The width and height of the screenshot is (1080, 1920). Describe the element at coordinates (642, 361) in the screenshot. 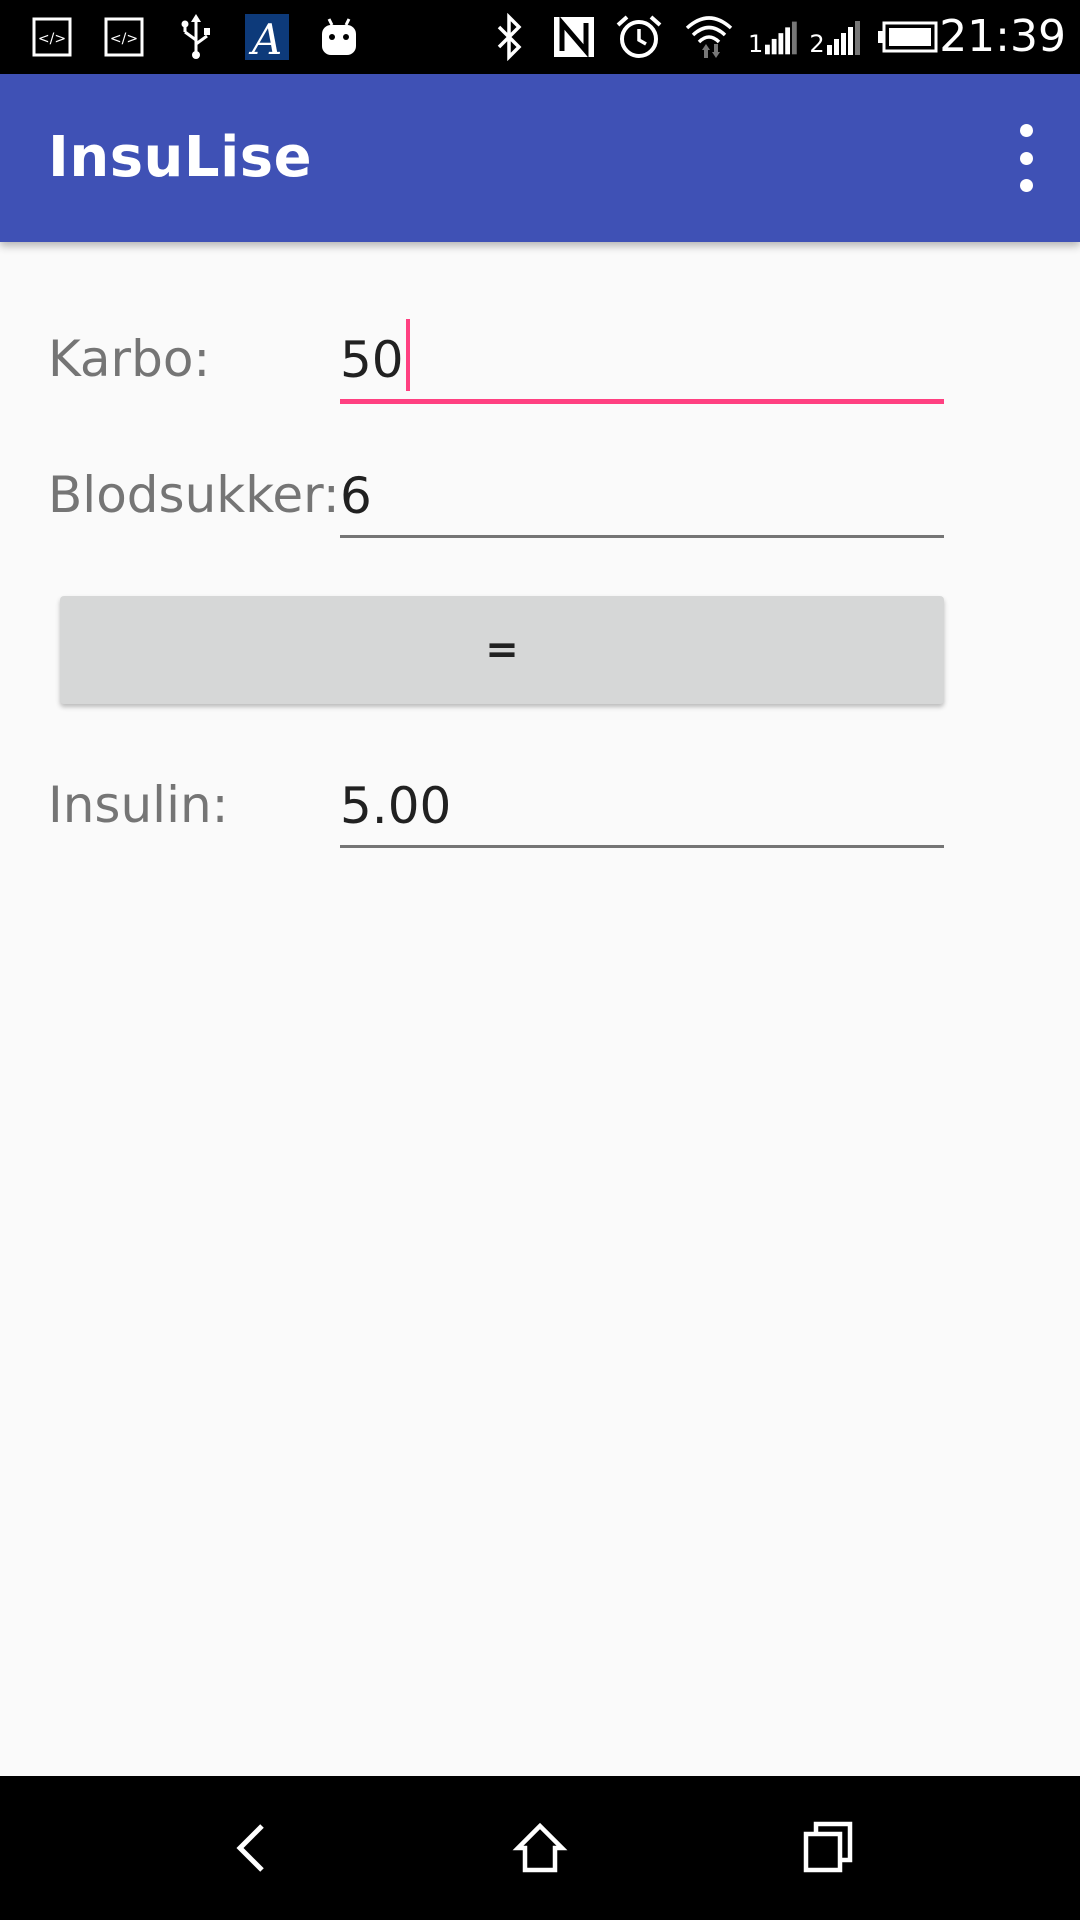

I see `karbo-input: 50` at that location.